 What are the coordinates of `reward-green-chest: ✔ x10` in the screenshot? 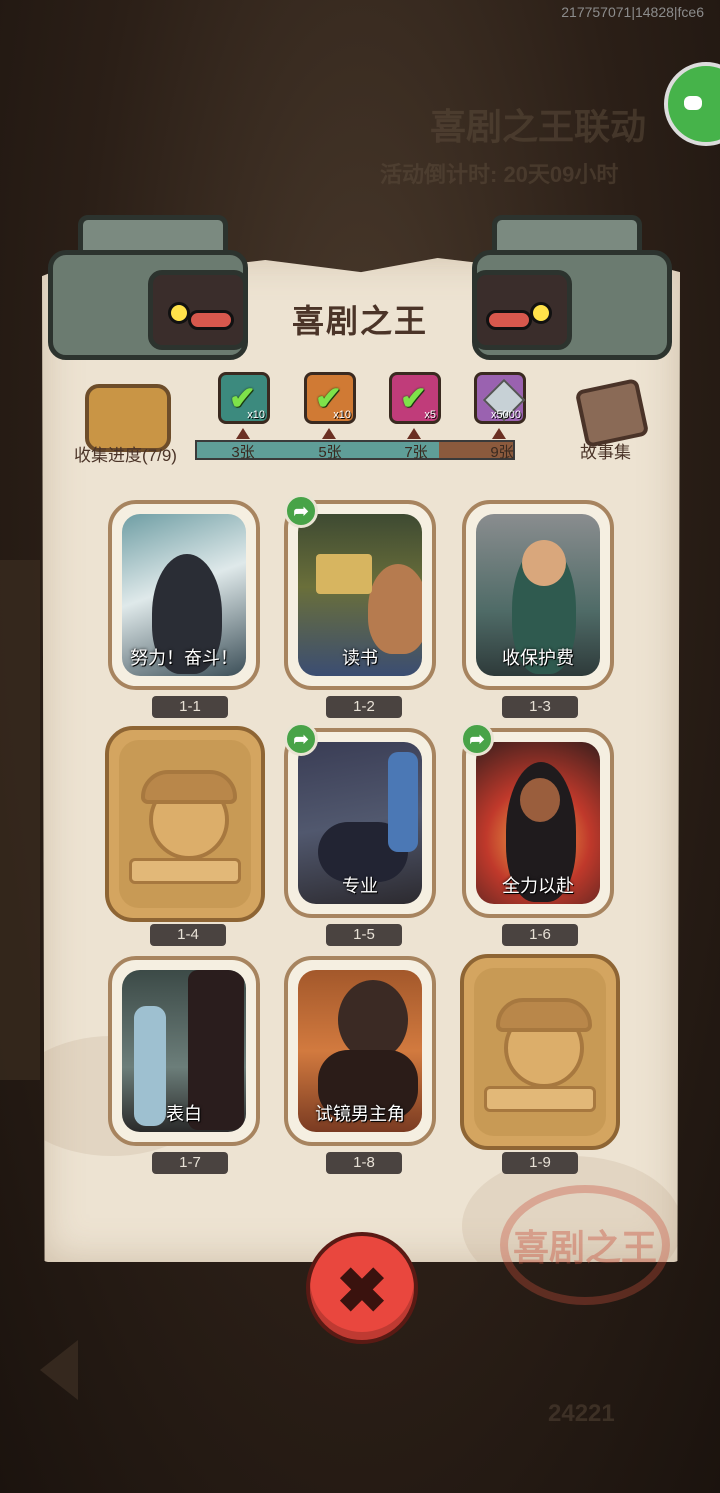 It's located at (244, 398).